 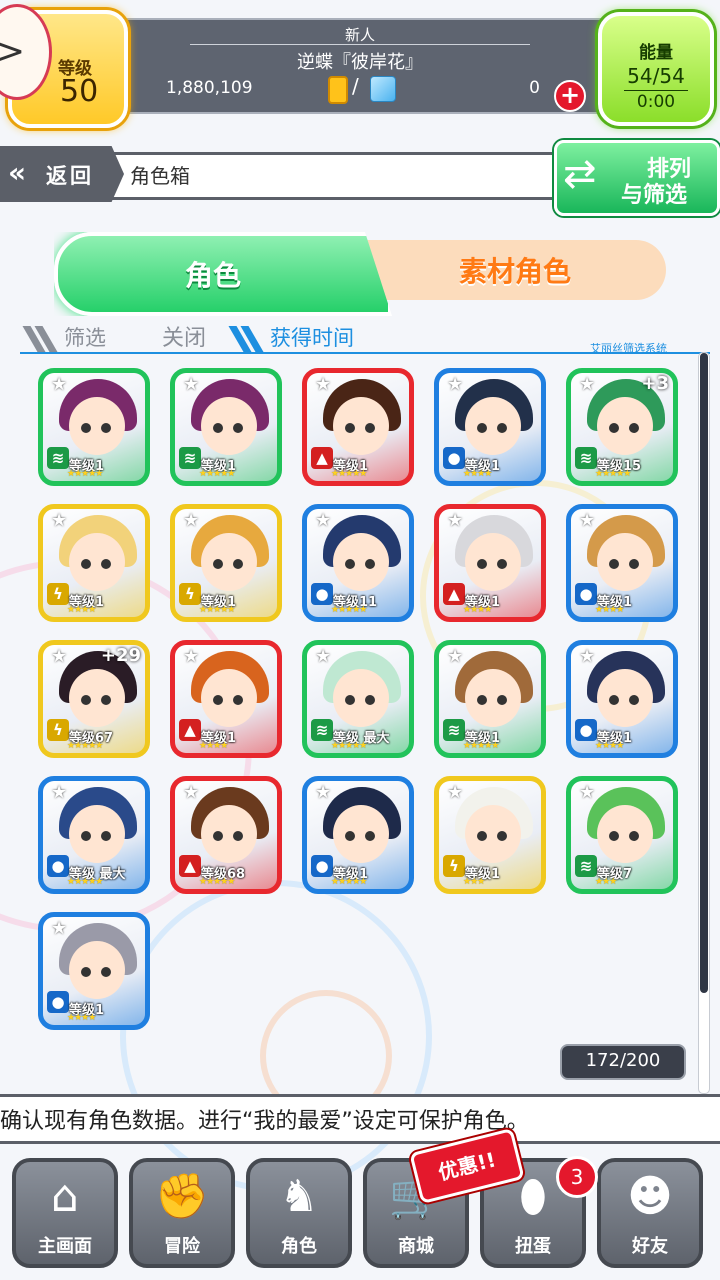 I want to click on scrollbar, so click(x=704, y=723).